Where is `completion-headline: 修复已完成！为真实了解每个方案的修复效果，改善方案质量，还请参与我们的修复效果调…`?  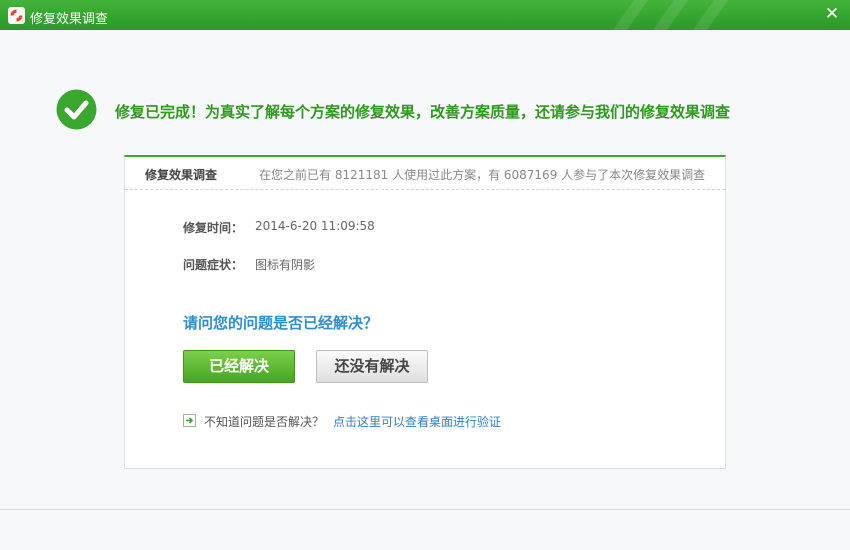 completion-headline: 修复已完成！为真实了解每个方案的修复效果，改善方案质量，还请参与我们的修复效果调… is located at coordinates (423, 112).